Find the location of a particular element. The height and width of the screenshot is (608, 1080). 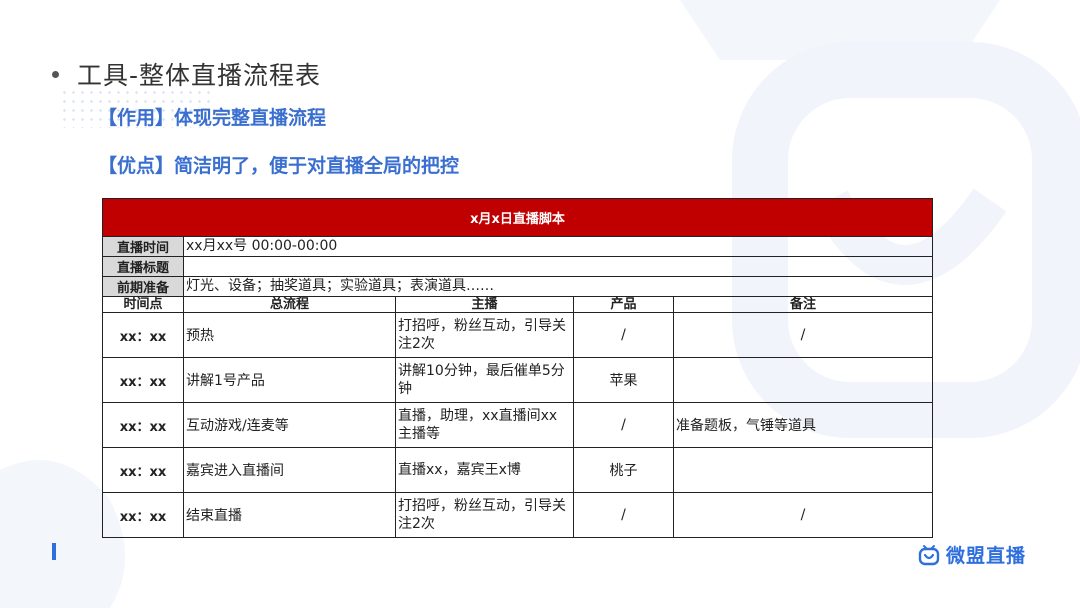

info-label: 直播时间 is located at coordinates (143, 246).